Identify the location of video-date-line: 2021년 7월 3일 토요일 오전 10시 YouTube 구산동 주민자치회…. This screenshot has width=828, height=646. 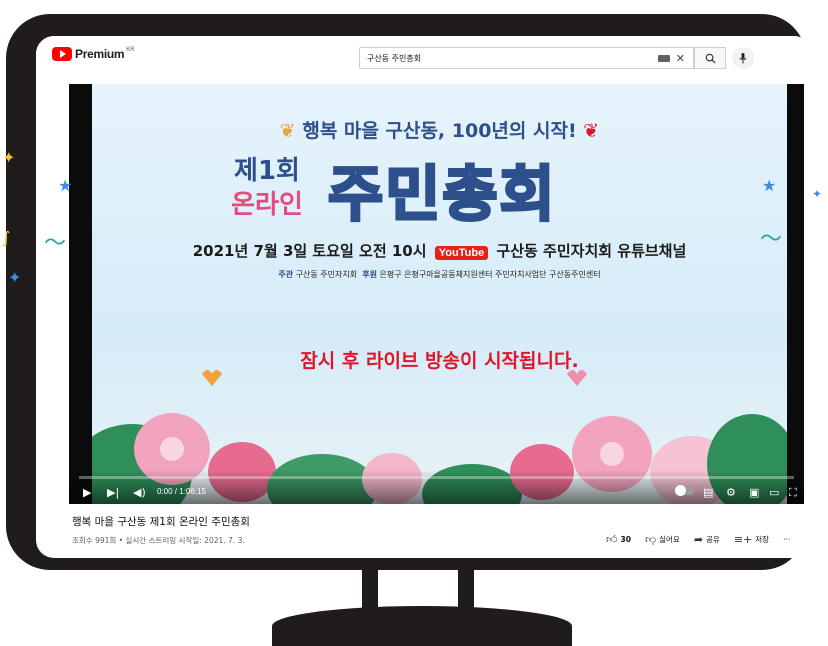
(439, 251).